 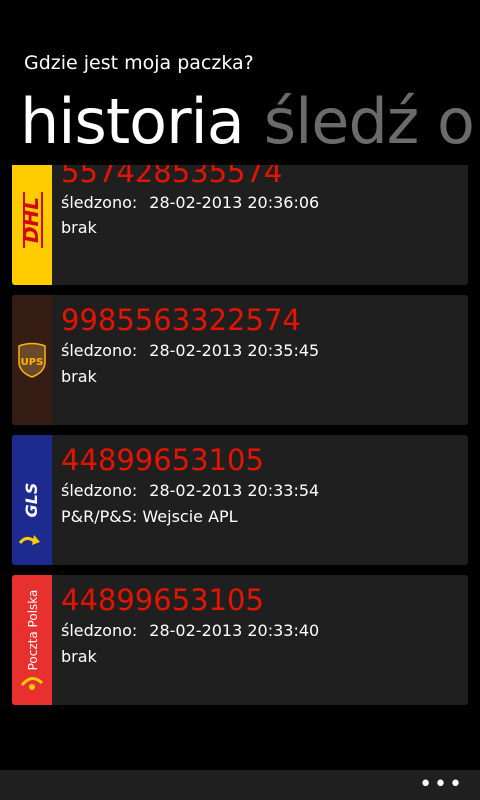 I want to click on gls-logo: GLS, so click(x=32, y=500).